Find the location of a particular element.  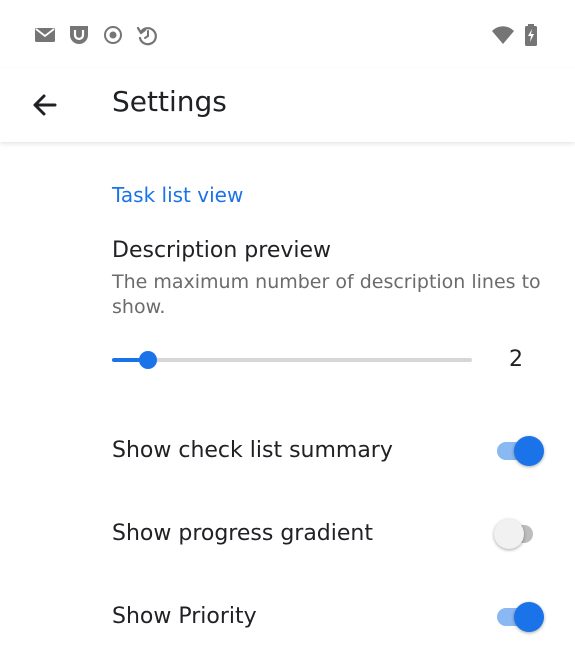

show-priority-switch is located at coordinates (520, 617).